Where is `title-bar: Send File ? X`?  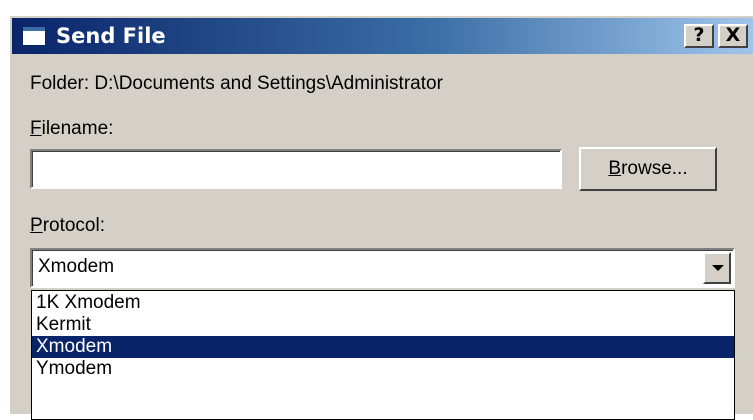
title-bar: Send File ? X is located at coordinates (382, 36).